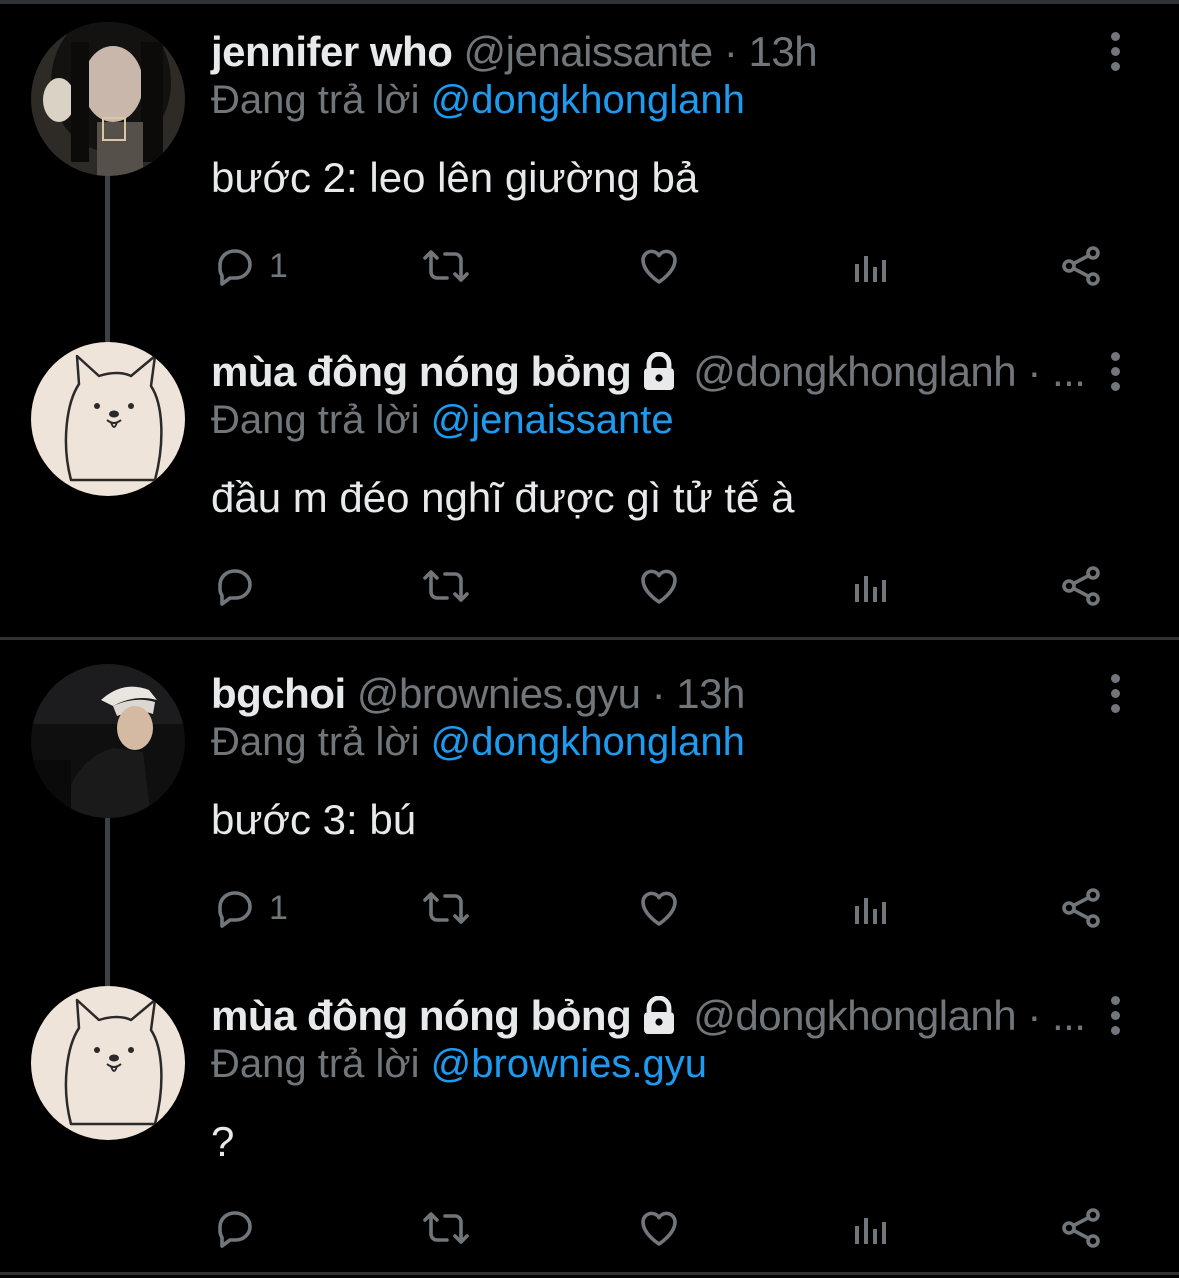 Image resolution: width=1179 pixels, height=1278 pixels. Describe the element at coordinates (503, 497) in the screenshot. I see `tweet-text: đầu m đéo nghĩ được gì tử tế à` at that location.